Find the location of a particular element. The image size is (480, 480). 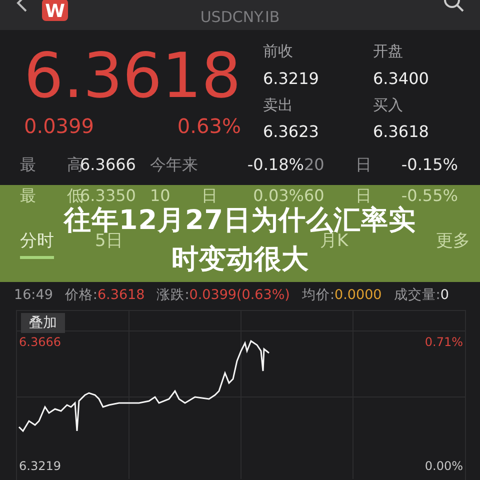

symbol-title: USDCNY.IB is located at coordinates (240, 17).